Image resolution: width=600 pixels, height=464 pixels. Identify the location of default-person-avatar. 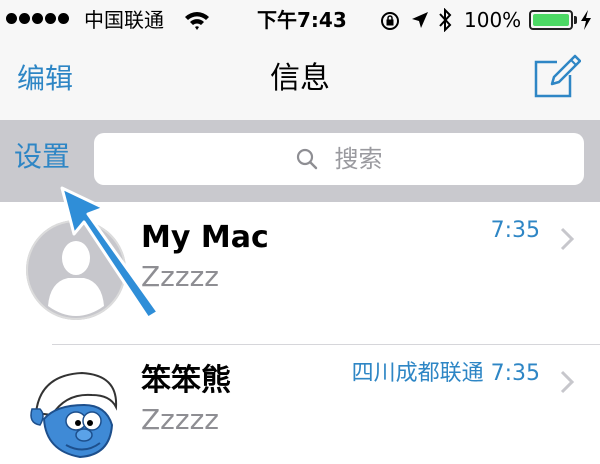
(76, 270).